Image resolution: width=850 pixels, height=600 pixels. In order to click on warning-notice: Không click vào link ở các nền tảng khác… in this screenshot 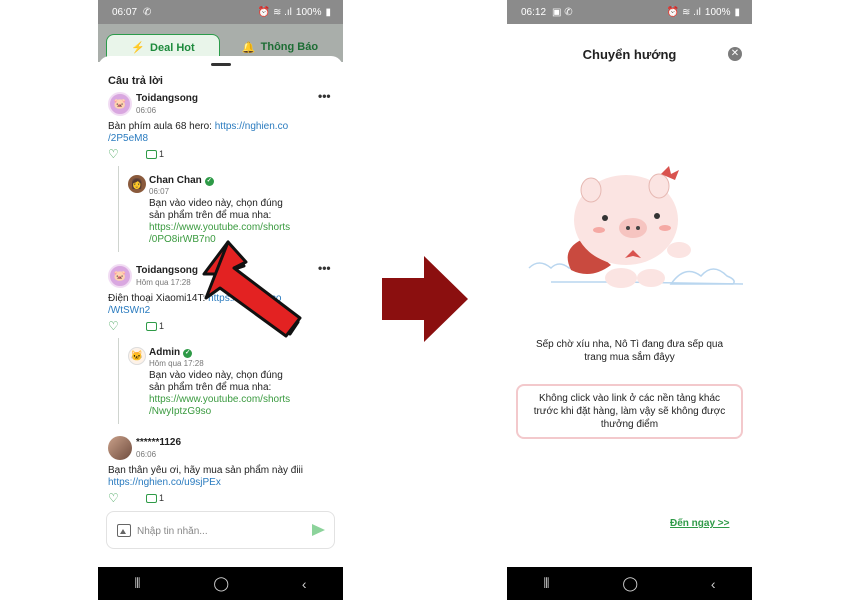, I will do `click(629, 411)`.